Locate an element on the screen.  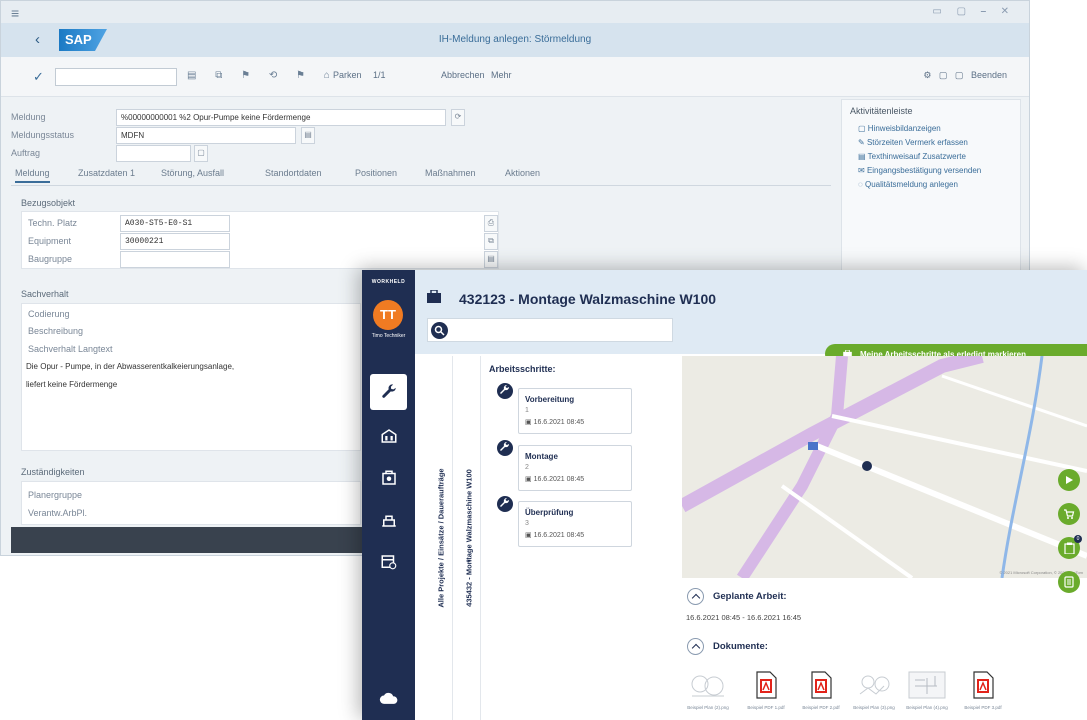
machine-icon is located at coordinates (388, 521).